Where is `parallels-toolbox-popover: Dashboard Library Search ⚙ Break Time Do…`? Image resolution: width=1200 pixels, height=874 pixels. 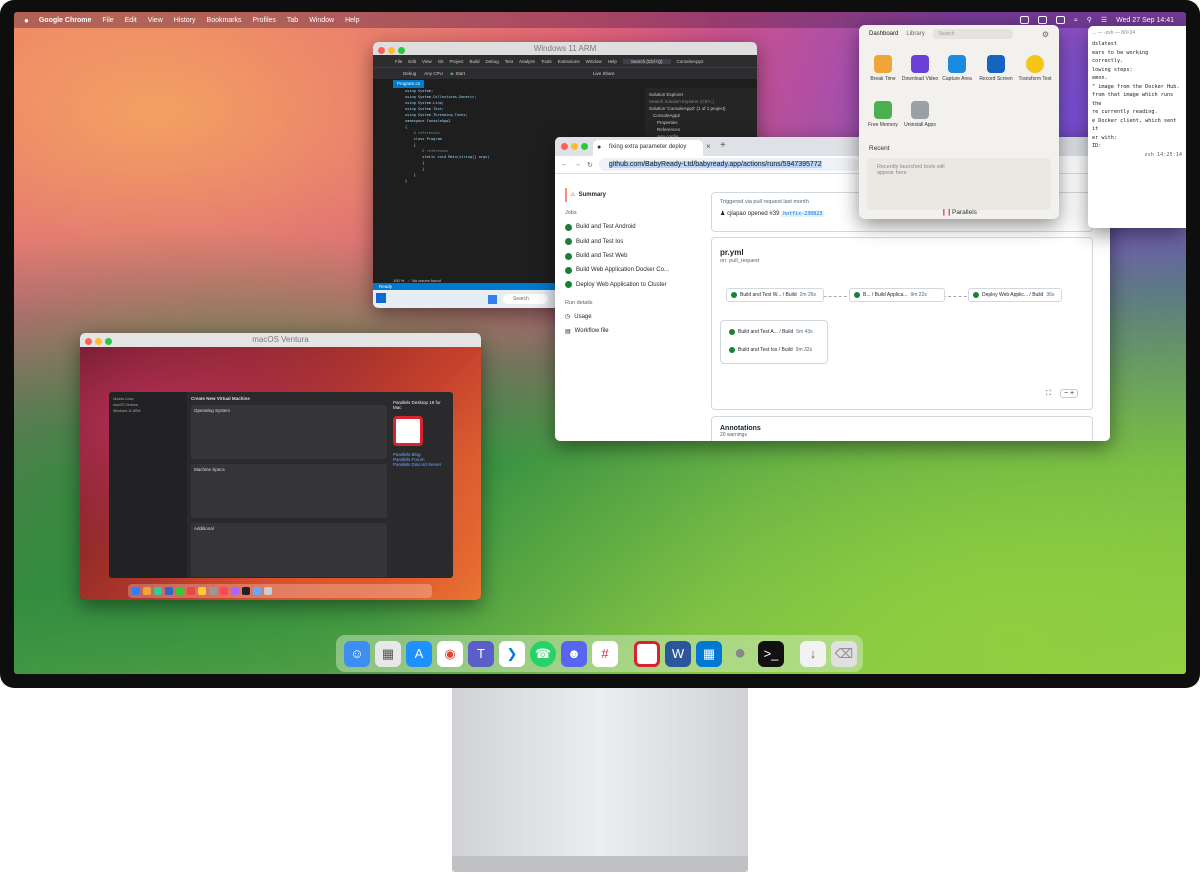
parallels-toolbox-popover: Dashboard Library Search ⚙ Break Time Do… is located at coordinates (959, 122).